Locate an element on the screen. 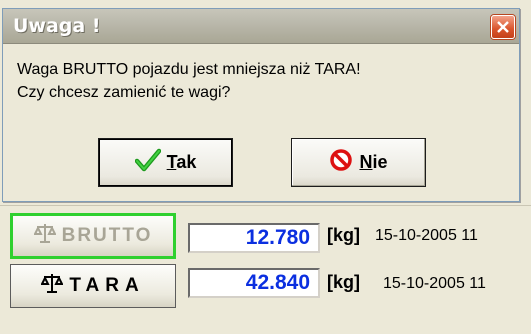 This screenshot has height=334, width=531. brutto-label: BRUTTO is located at coordinates (107, 235).